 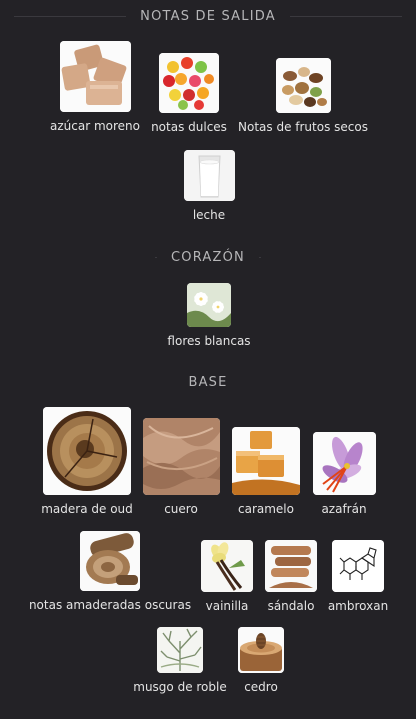 I want to click on section-title: CORAZÓN, so click(x=208, y=257).